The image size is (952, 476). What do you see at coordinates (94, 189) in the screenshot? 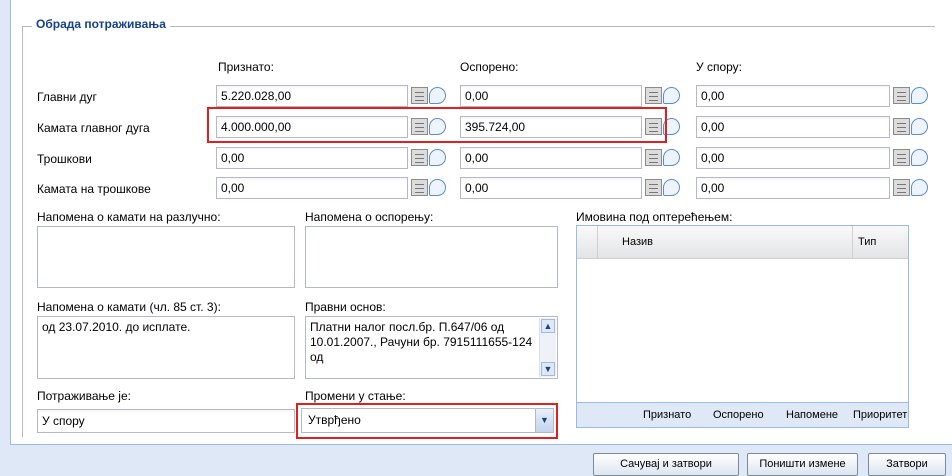
I see `row-label-kamata-na-troskove: Камата на трошкове` at bounding box center [94, 189].